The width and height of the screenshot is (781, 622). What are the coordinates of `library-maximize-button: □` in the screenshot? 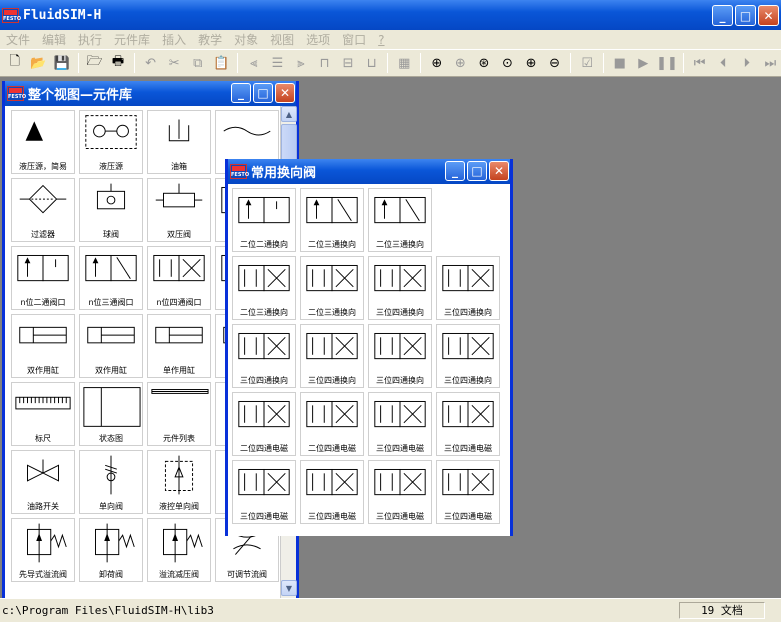 It's located at (263, 93).